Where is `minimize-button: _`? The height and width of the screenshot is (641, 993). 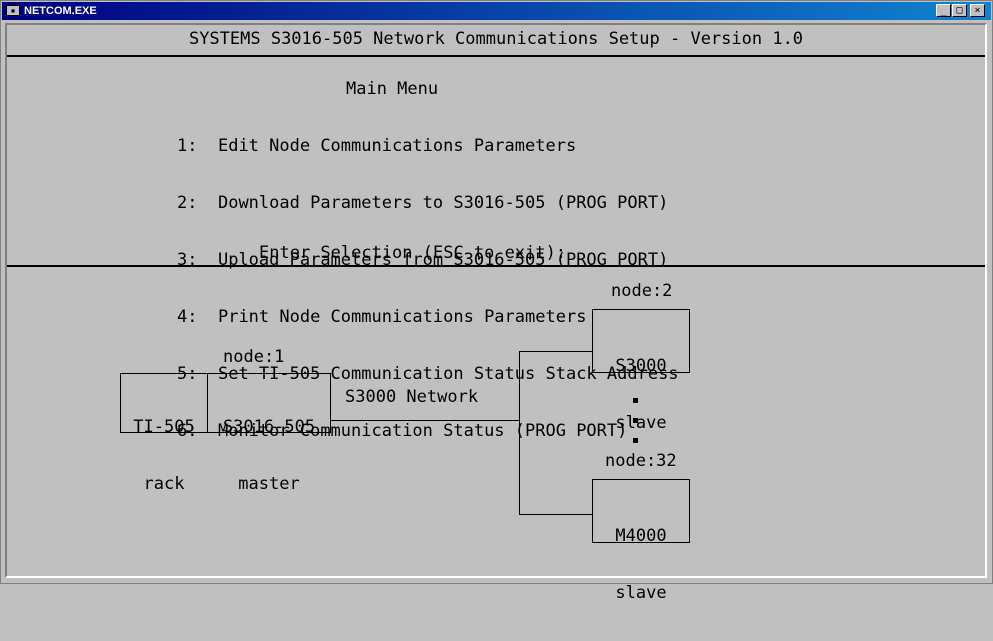
minimize-button: _ is located at coordinates (943, 10).